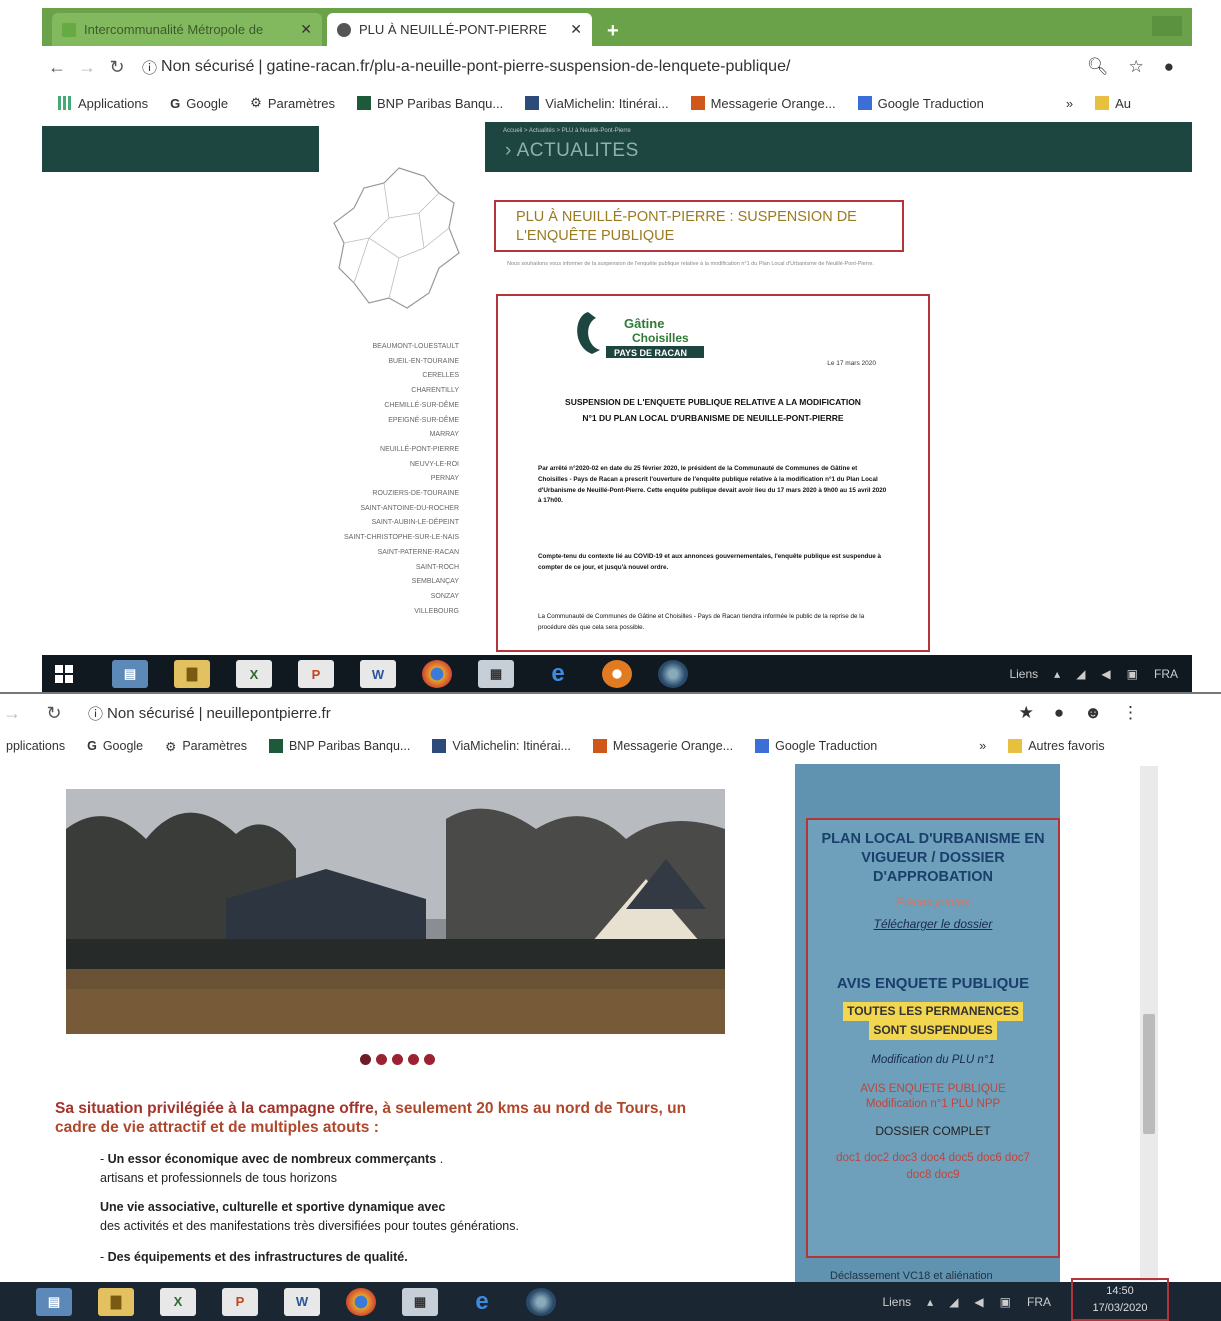 The image size is (1221, 1321). What do you see at coordinates (394, 553) in the screenshot?
I see `commune-link: SAINT-PATERNE-RACAN` at bounding box center [394, 553].